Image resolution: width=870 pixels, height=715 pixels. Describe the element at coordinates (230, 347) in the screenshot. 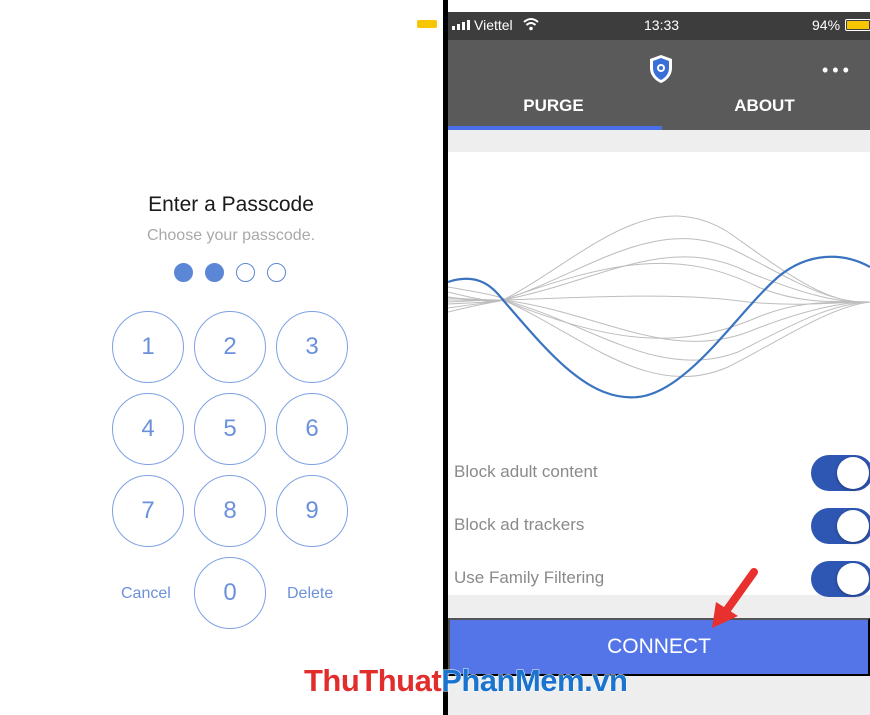

I see `key-2: 2` at that location.